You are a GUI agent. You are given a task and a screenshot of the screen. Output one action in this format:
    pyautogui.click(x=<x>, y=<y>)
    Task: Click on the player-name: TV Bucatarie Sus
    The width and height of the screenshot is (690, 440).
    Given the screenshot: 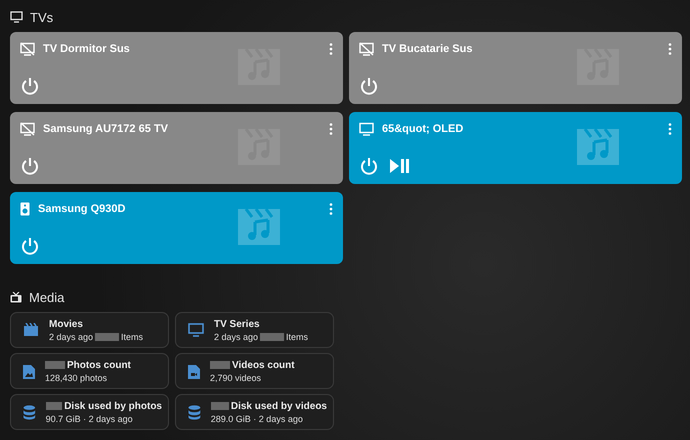 What is the action you would take?
    pyautogui.click(x=428, y=49)
    